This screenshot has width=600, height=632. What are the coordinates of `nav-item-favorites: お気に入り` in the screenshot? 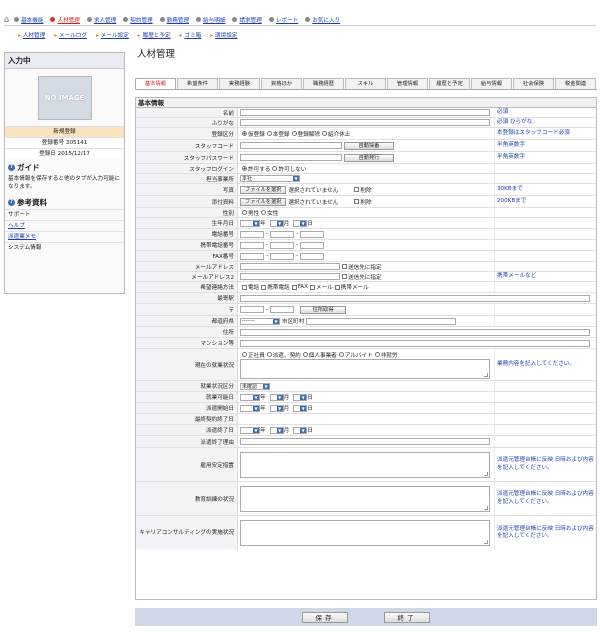 It's located at (322, 20).